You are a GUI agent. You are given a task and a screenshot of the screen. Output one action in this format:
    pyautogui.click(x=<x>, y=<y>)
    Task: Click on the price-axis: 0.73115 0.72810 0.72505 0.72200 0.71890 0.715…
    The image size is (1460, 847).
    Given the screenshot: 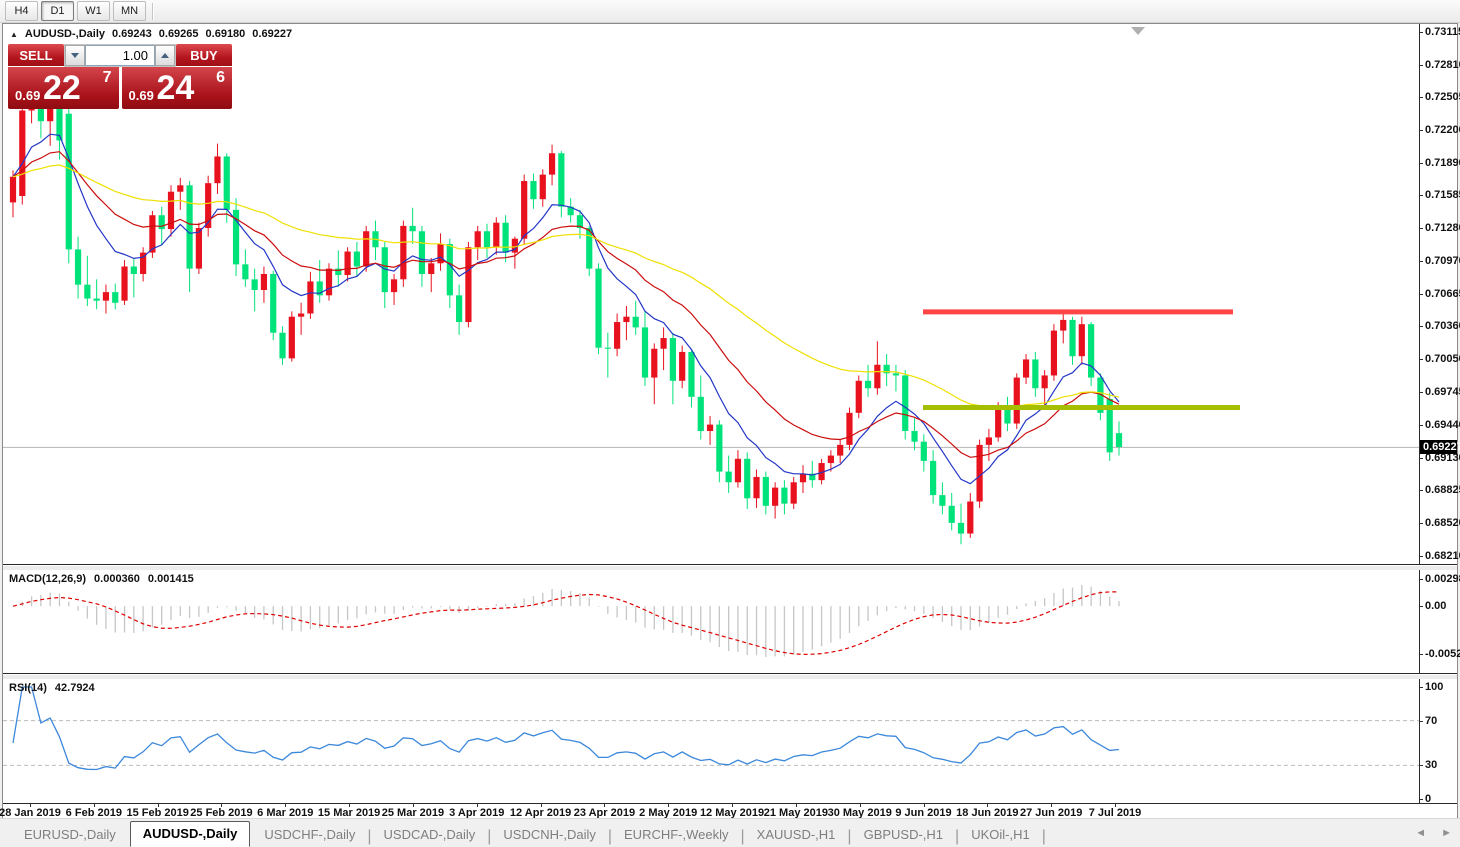 What is the action you would take?
    pyautogui.click(x=1439, y=294)
    